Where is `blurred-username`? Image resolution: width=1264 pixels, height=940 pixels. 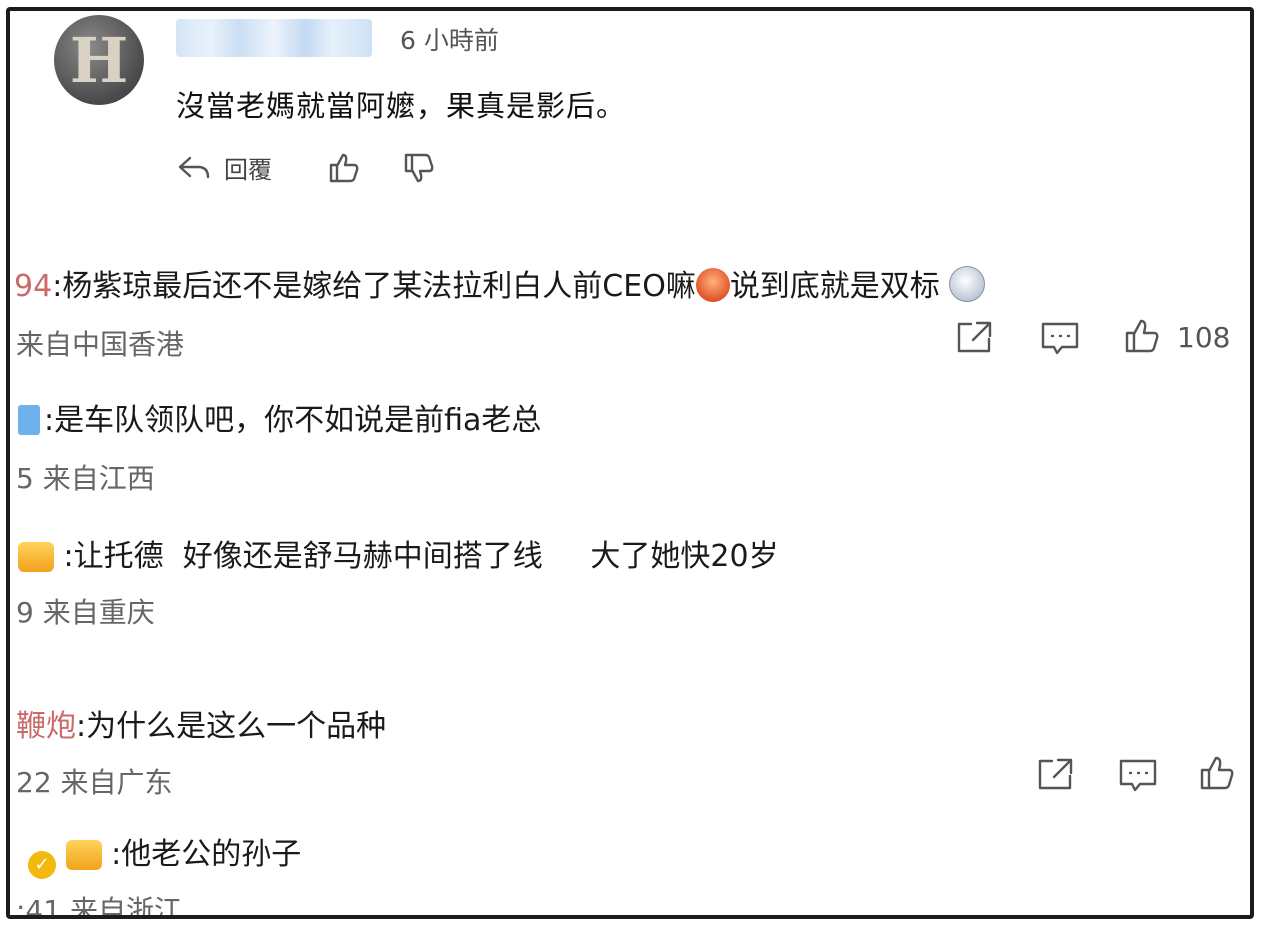 blurred-username is located at coordinates (274, 38).